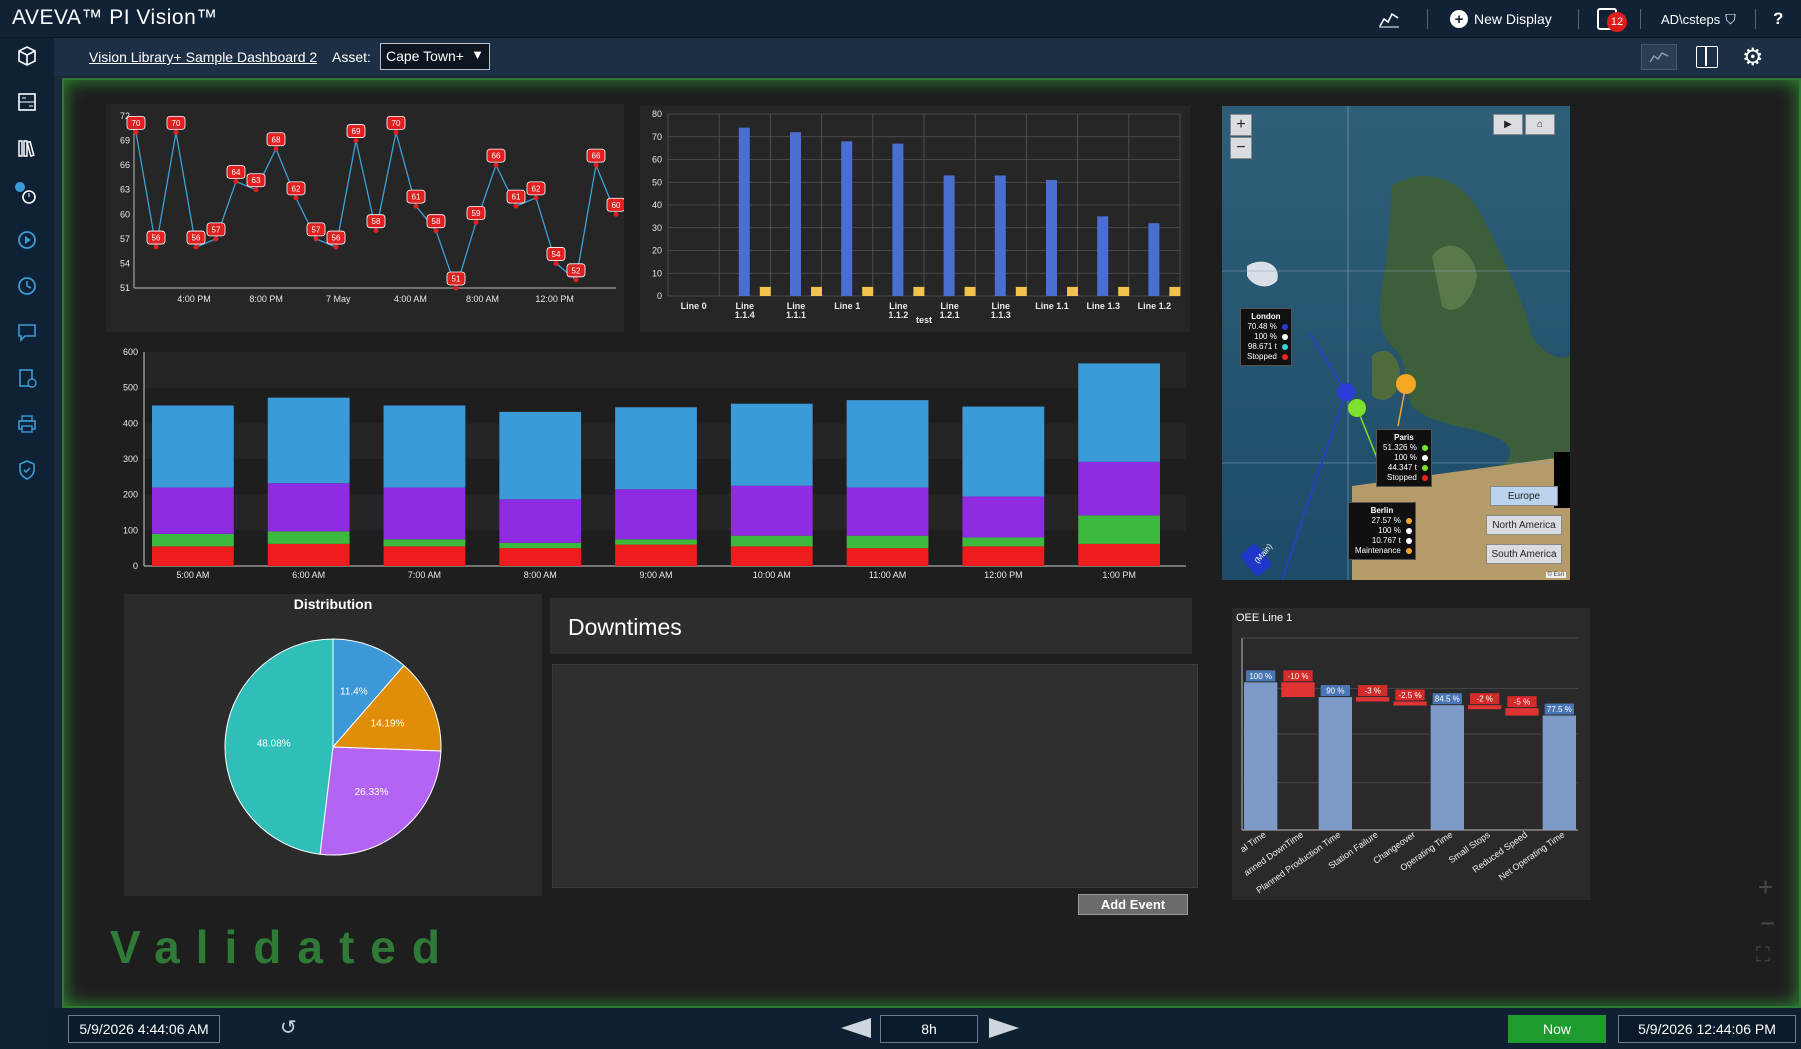 Image resolution: width=1801 pixels, height=1049 pixels. Describe the element at coordinates (1778, 19) in the screenshot. I see `help-button: ?` at that location.